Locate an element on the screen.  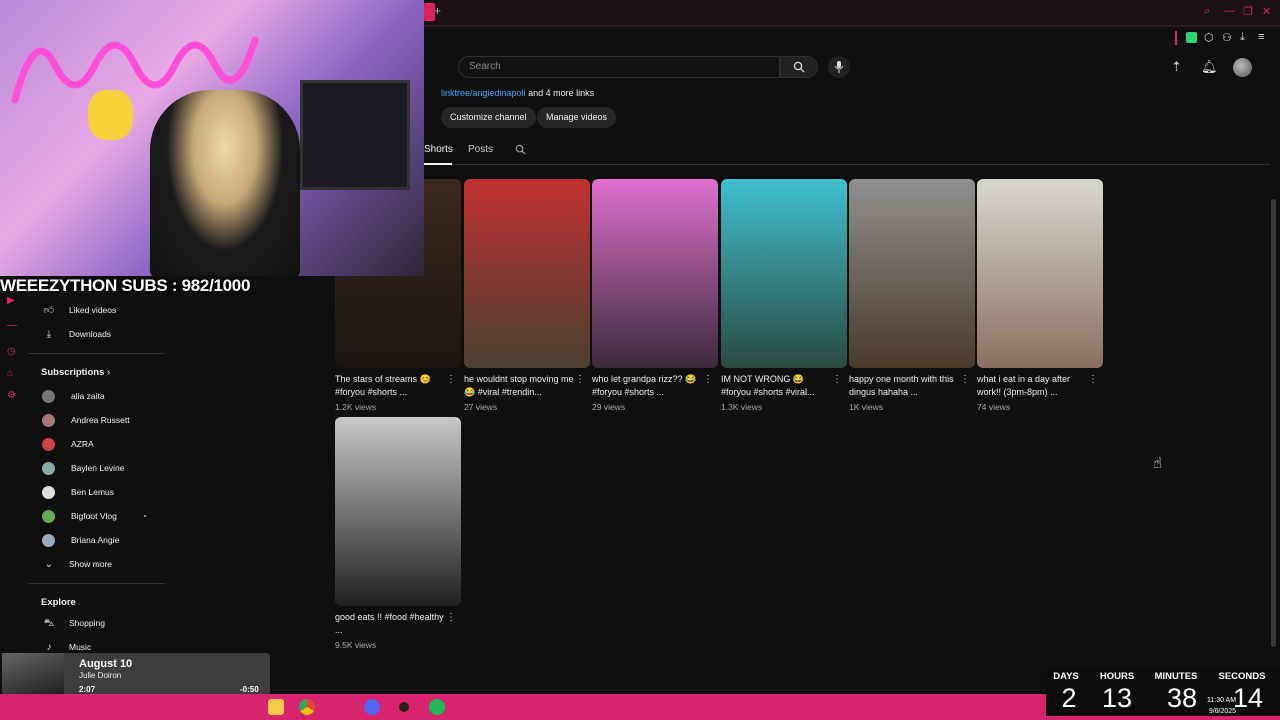
short-views: 1.3K views is located at coordinates (742, 407).